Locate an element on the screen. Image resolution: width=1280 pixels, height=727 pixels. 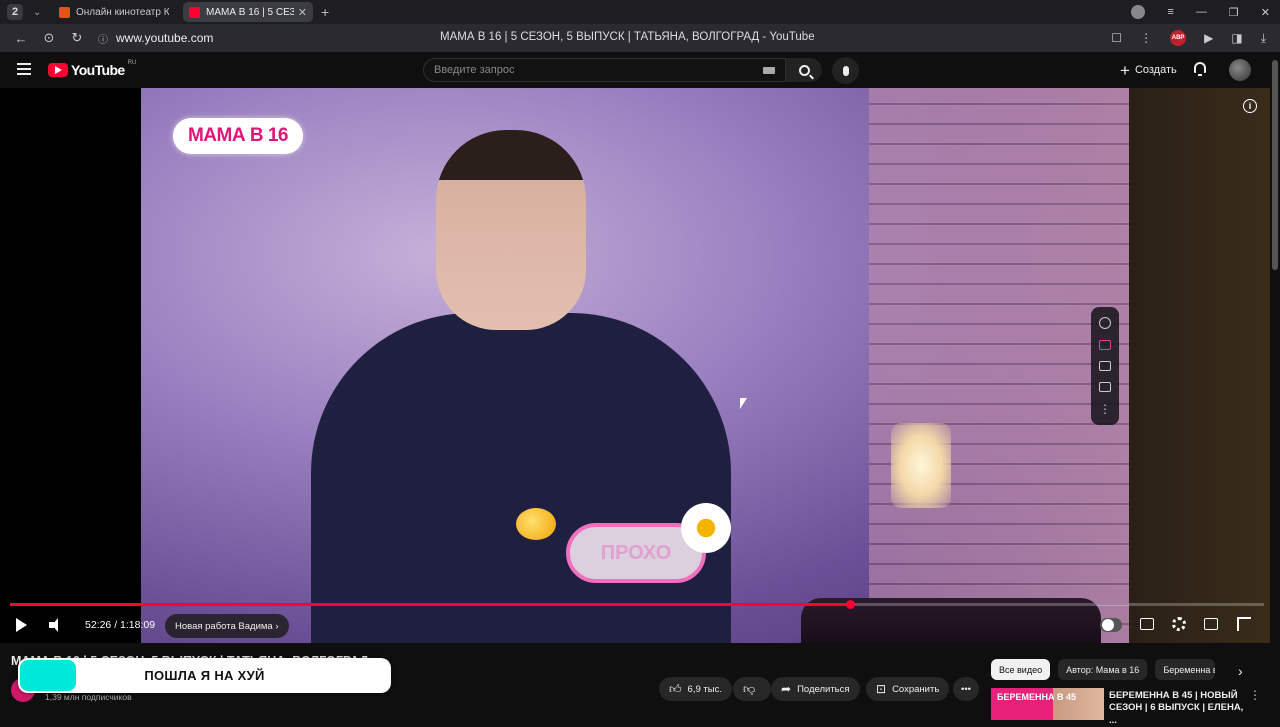
mouse-cursor-icon is located at coordinates (743, 403).